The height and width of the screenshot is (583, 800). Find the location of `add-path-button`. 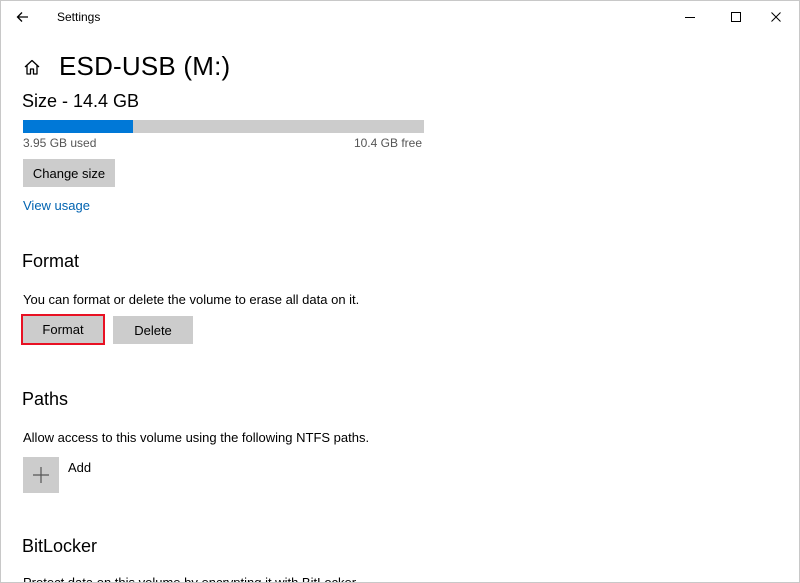

add-path-button is located at coordinates (41, 475).